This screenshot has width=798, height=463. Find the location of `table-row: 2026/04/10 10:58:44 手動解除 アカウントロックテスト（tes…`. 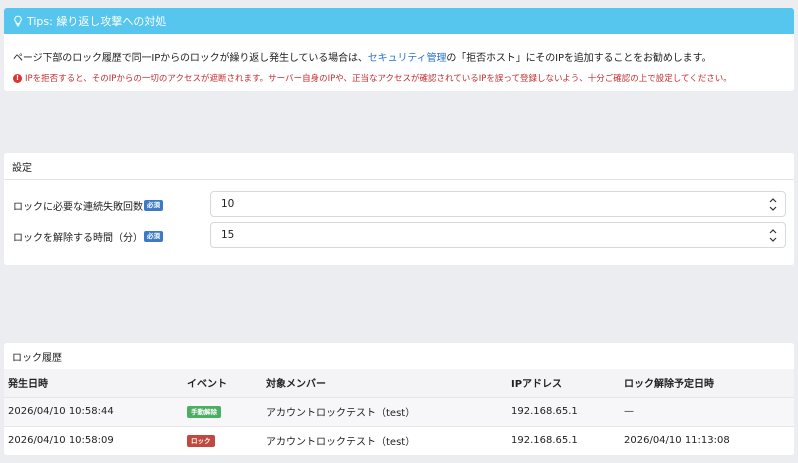

table-row: 2026/04/10 10:58:44 手動解除 アカウントロックテスト（tes… is located at coordinates (399, 411).